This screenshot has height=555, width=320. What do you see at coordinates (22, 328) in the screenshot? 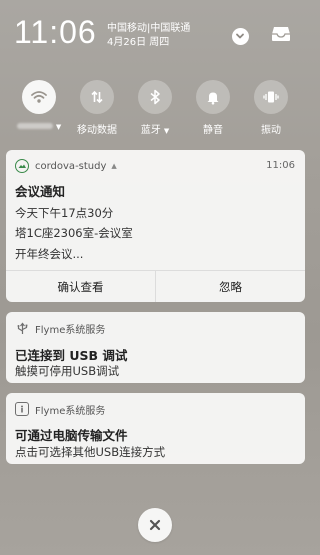
I see `usb-icon` at bounding box center [22, 328].